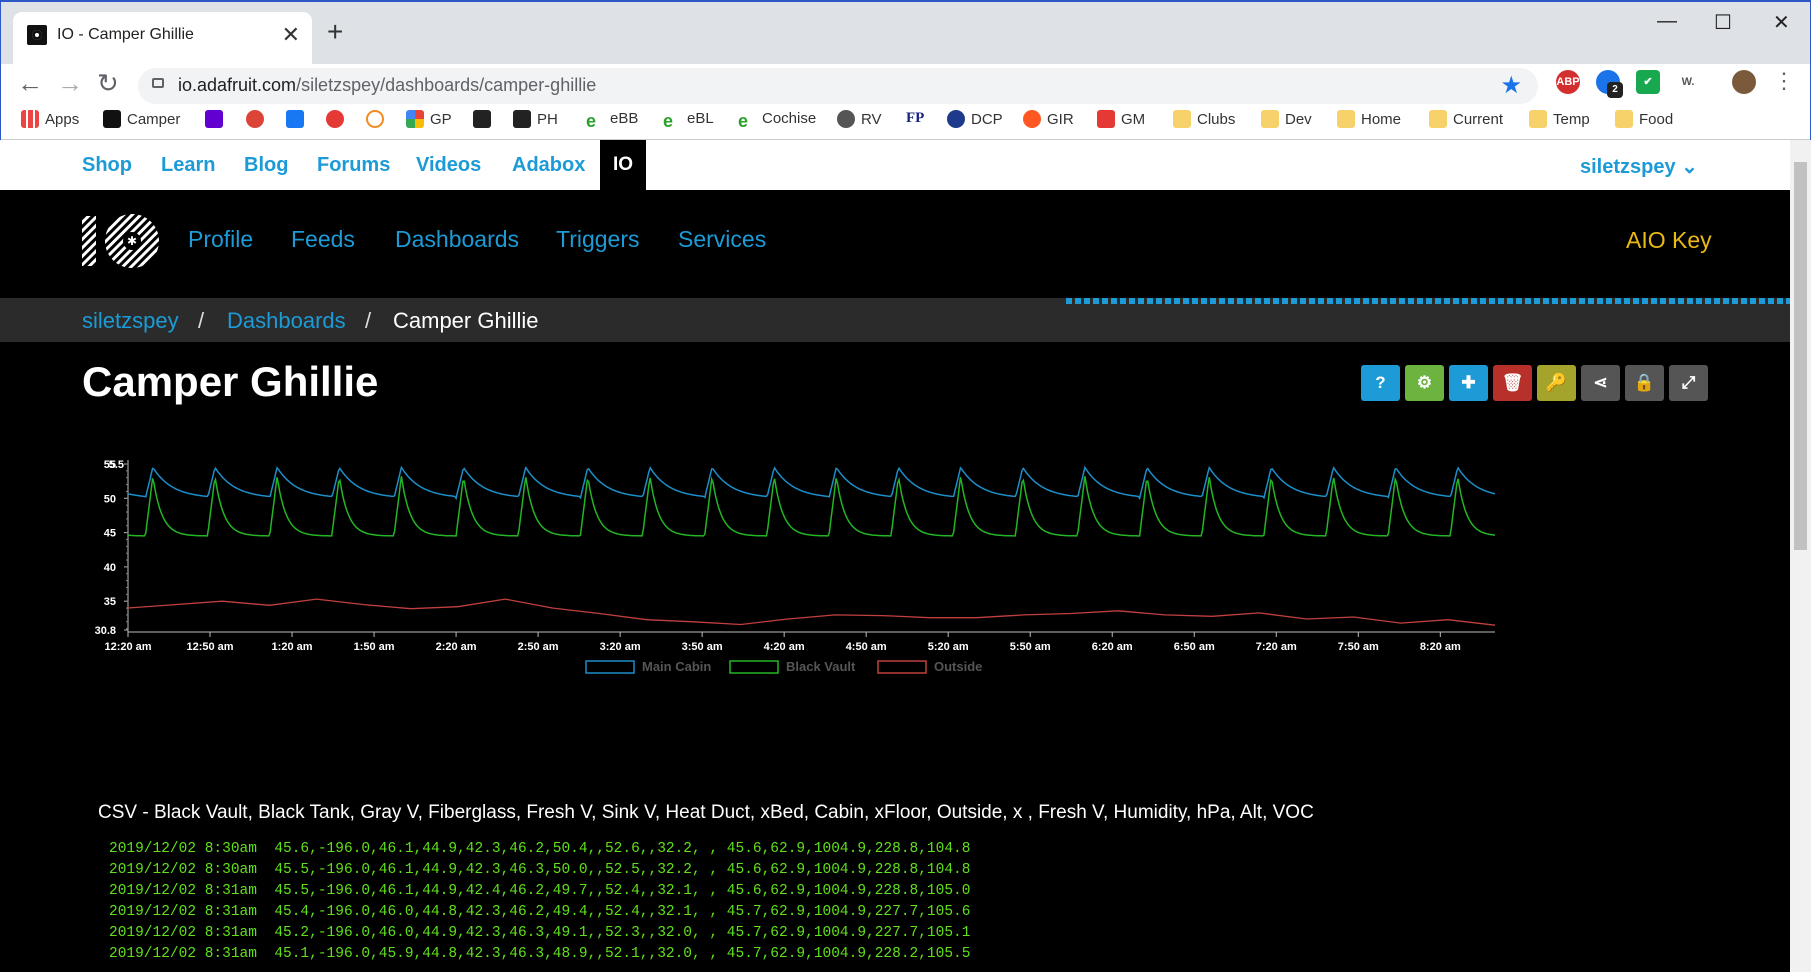 Image resolution: width=1811 pixels, height=972 pixels. I want to click on google-photos-icon, so click(415, 119).